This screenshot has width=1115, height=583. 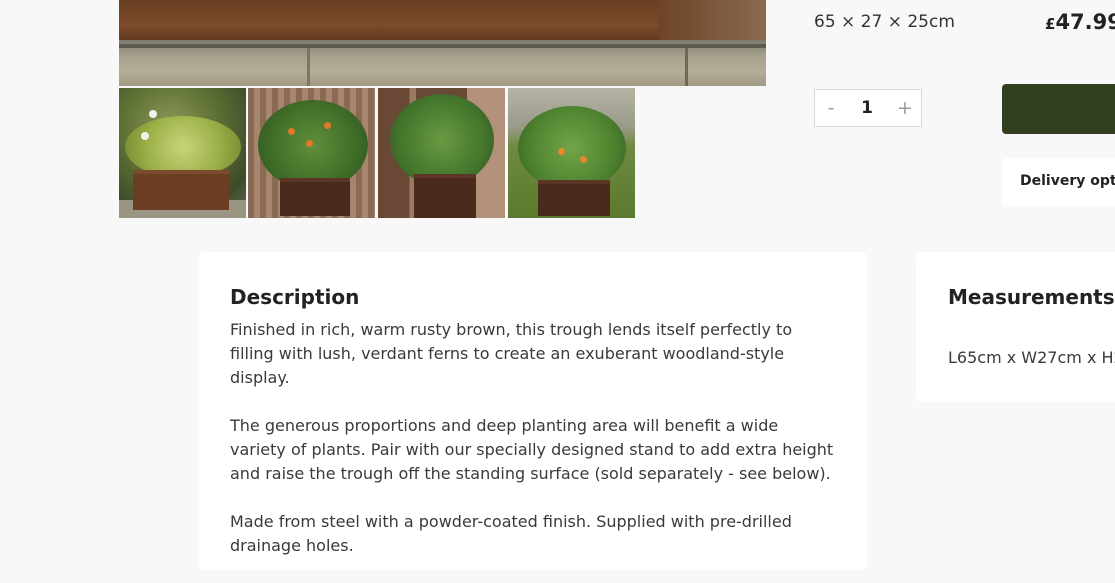 I want to click on thumbnail-tomatoes-on-lawn, so click(x=571, y=153).